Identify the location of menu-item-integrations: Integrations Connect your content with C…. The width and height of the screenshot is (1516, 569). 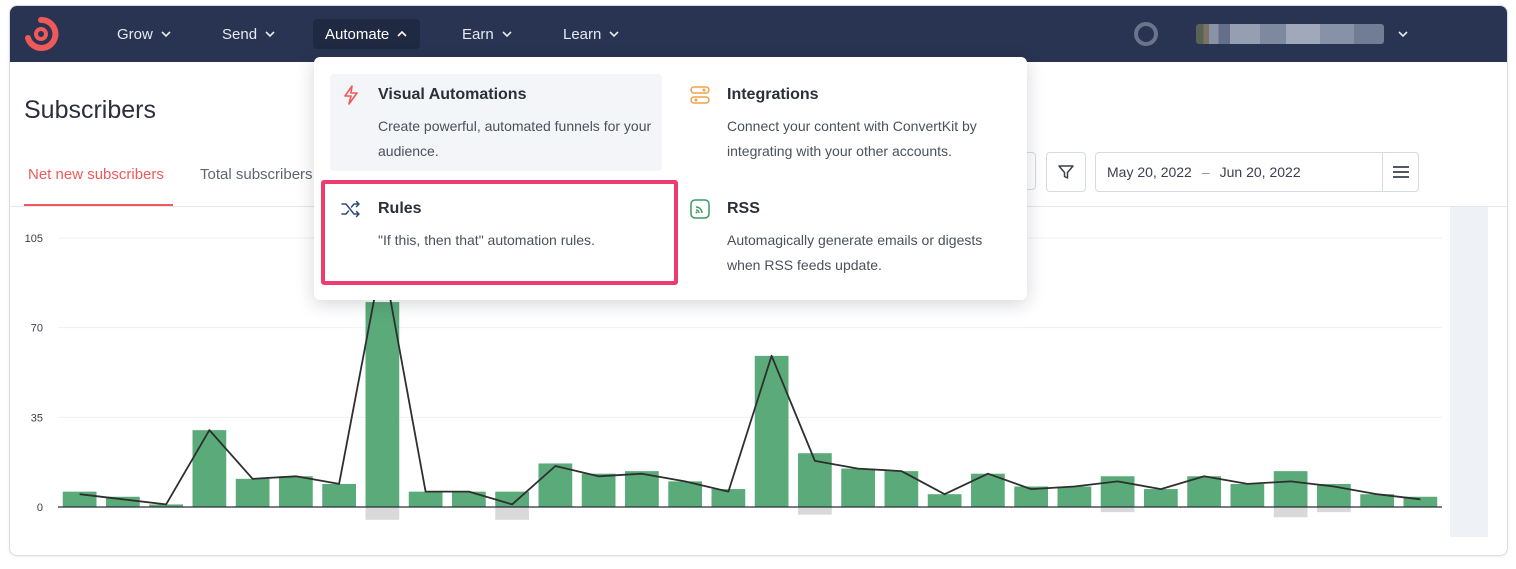
(845, 122).